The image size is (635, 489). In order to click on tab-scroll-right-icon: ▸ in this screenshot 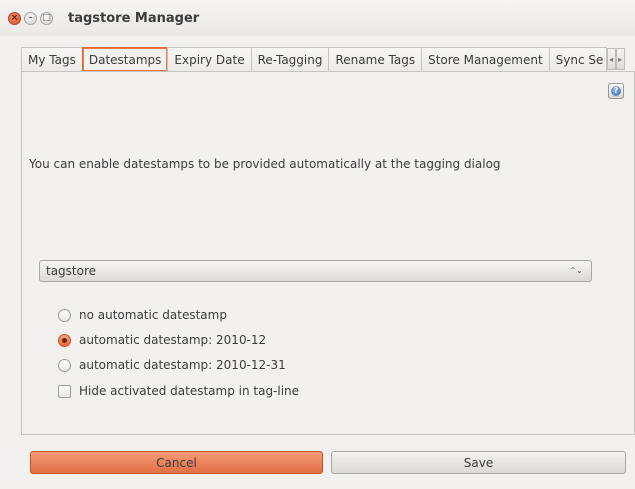, I will do `click(620, 59)`.